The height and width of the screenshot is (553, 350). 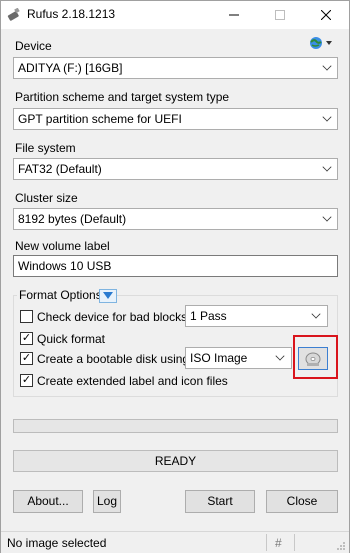 What do you see at coordinates (175, 426) in the screenshot?
I see `progress-bar` at bounding box center [175, 426].